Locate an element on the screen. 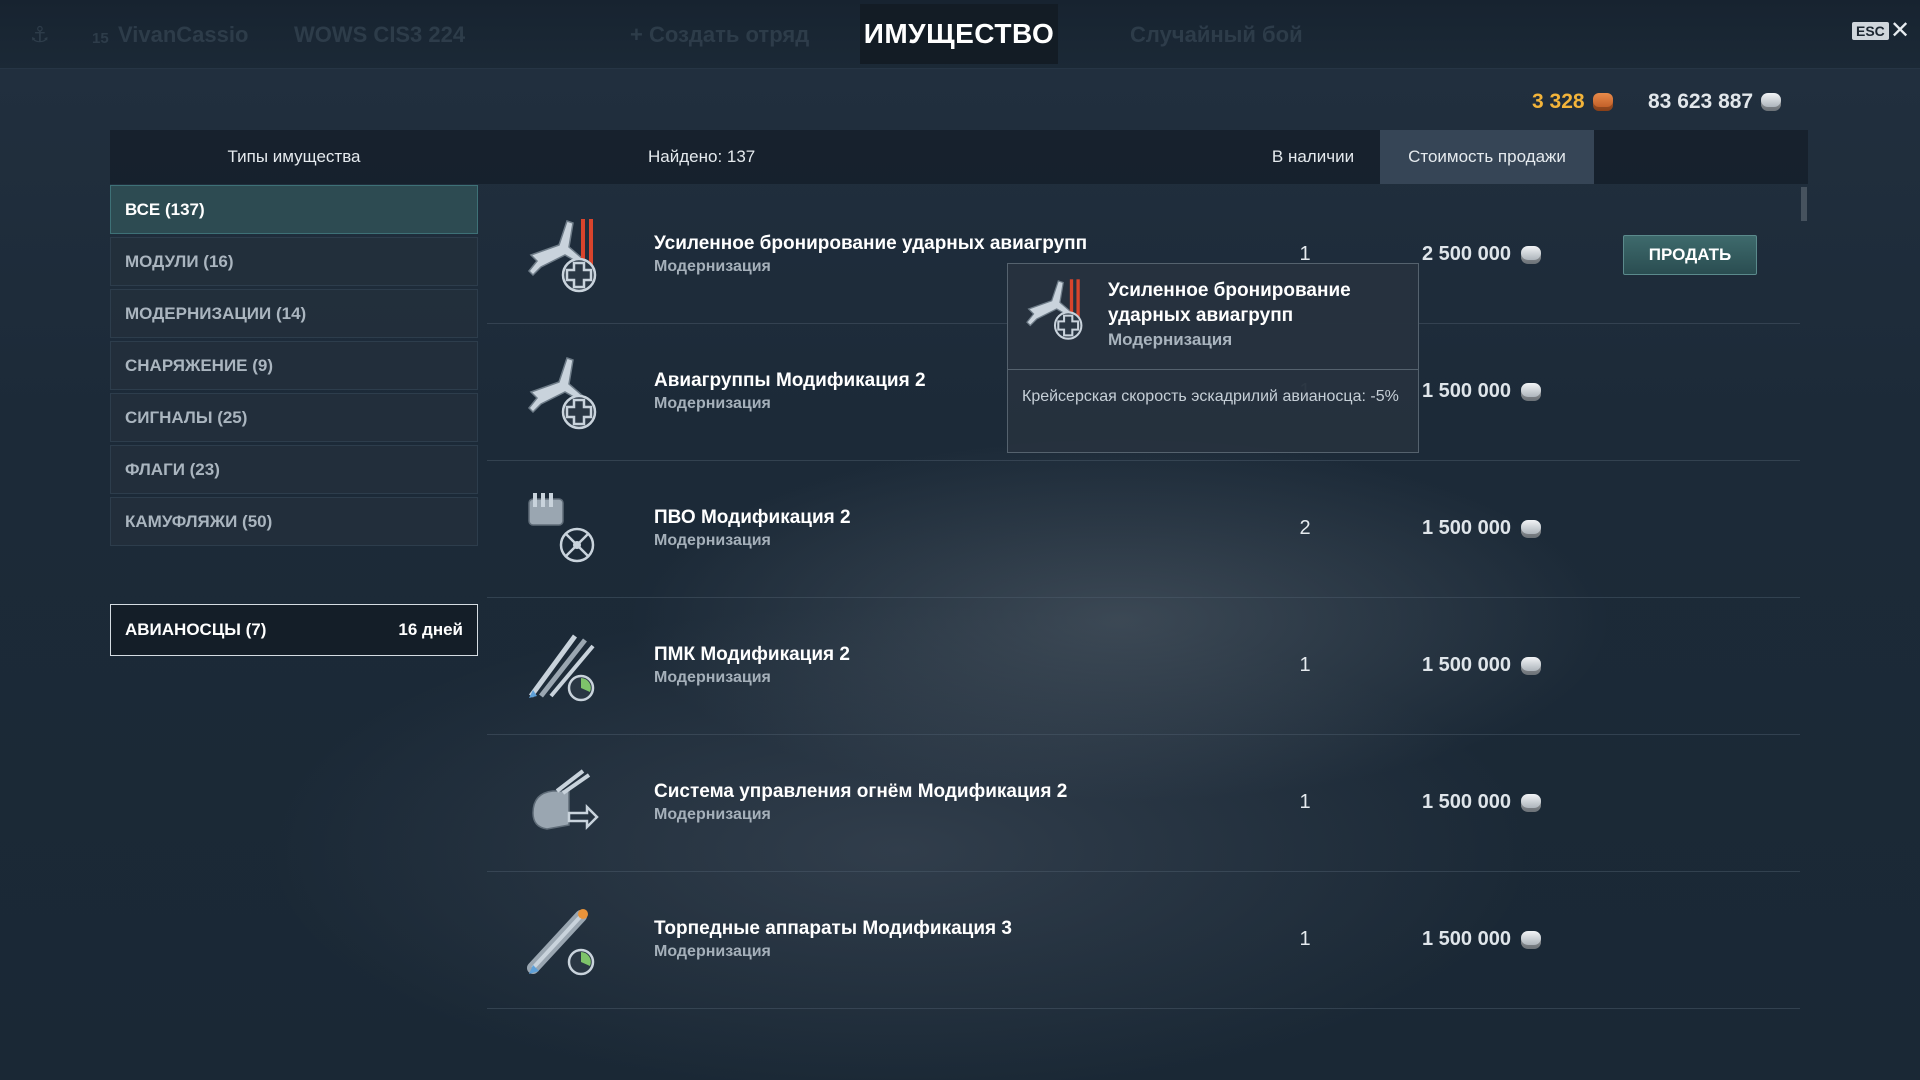  close-icon: ✕ is located at coordinates (1900, 30).